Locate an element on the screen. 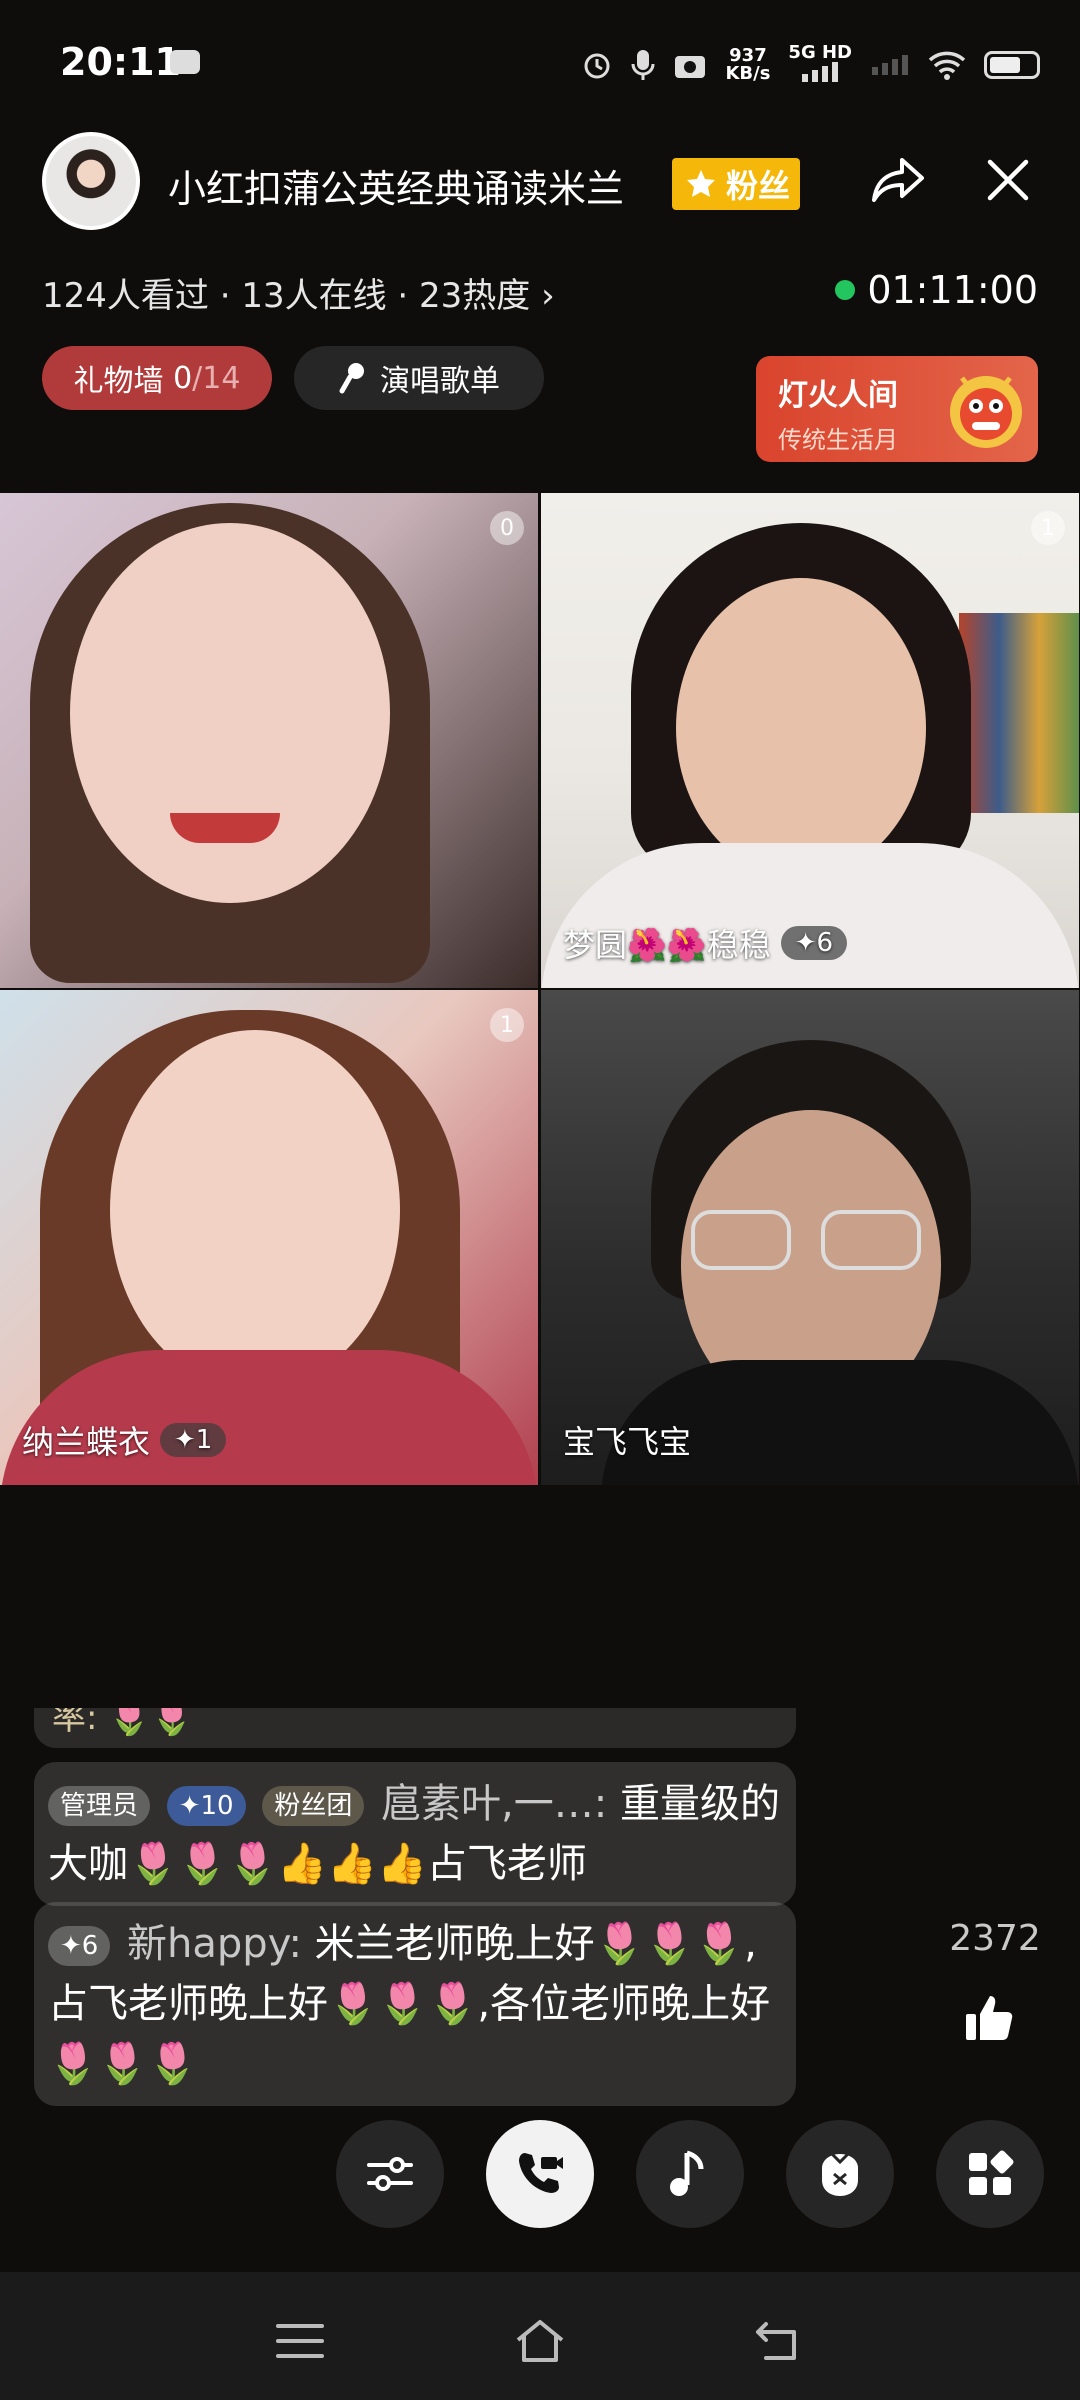  chat-username: 扈素叶,一…: is located at coordinates (494, 1804).